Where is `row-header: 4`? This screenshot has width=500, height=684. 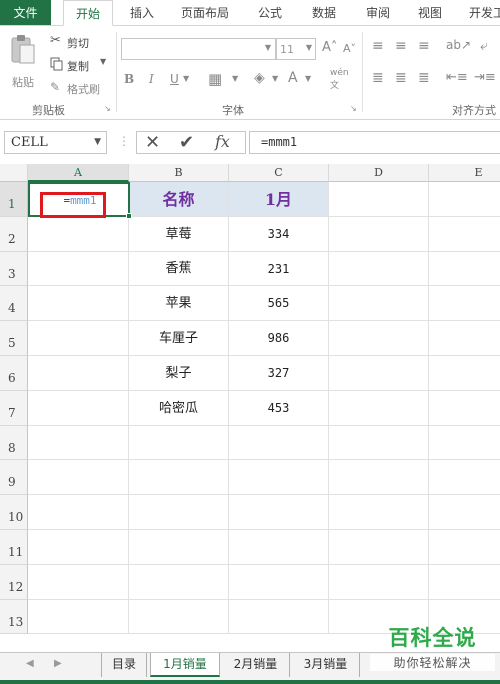
row-header: 4 is located at coordinates (14, 303).